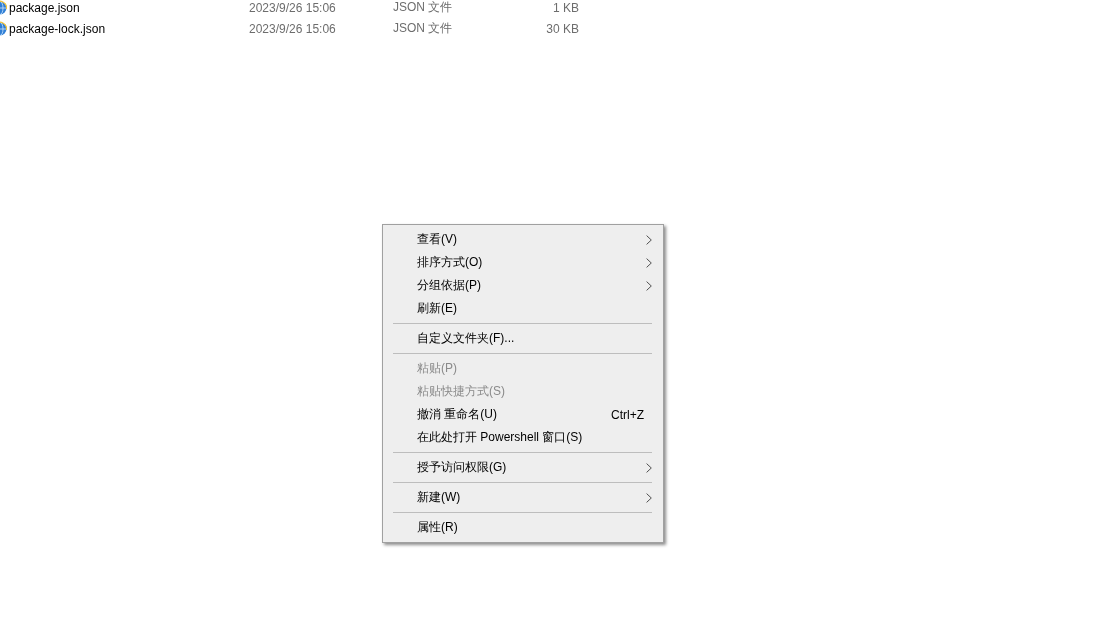 This screenshot has width=1118, height=629. I want to click on menu-item: 属性(R), so click(523, 527).